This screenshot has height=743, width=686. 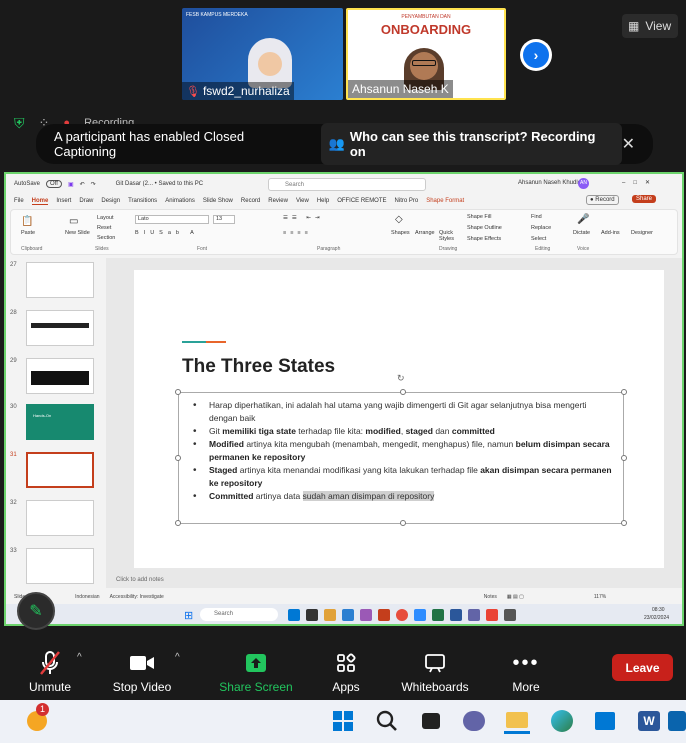 I want to click on powerpoint-icon, so click(x=384, y=615).